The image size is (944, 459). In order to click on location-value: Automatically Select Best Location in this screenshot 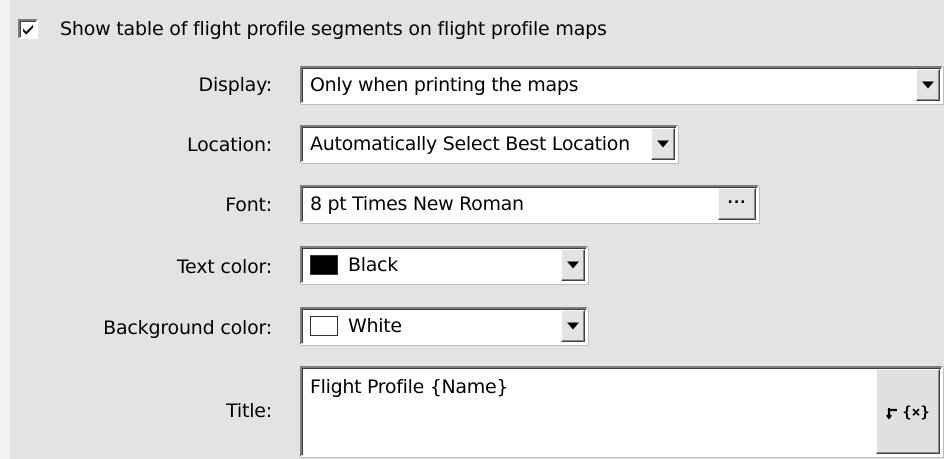, I will do `click(470, 144)`.